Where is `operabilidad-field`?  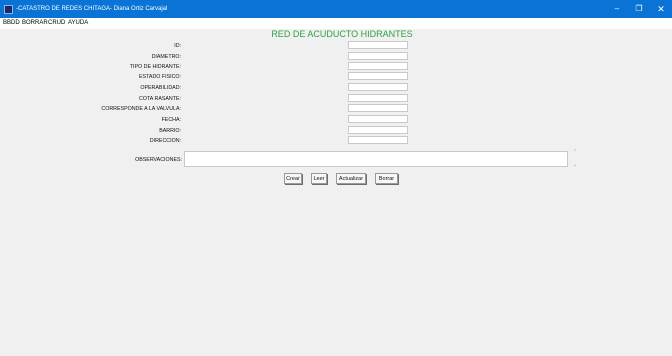
operabilidad-field is located at coordinates (378, 87).